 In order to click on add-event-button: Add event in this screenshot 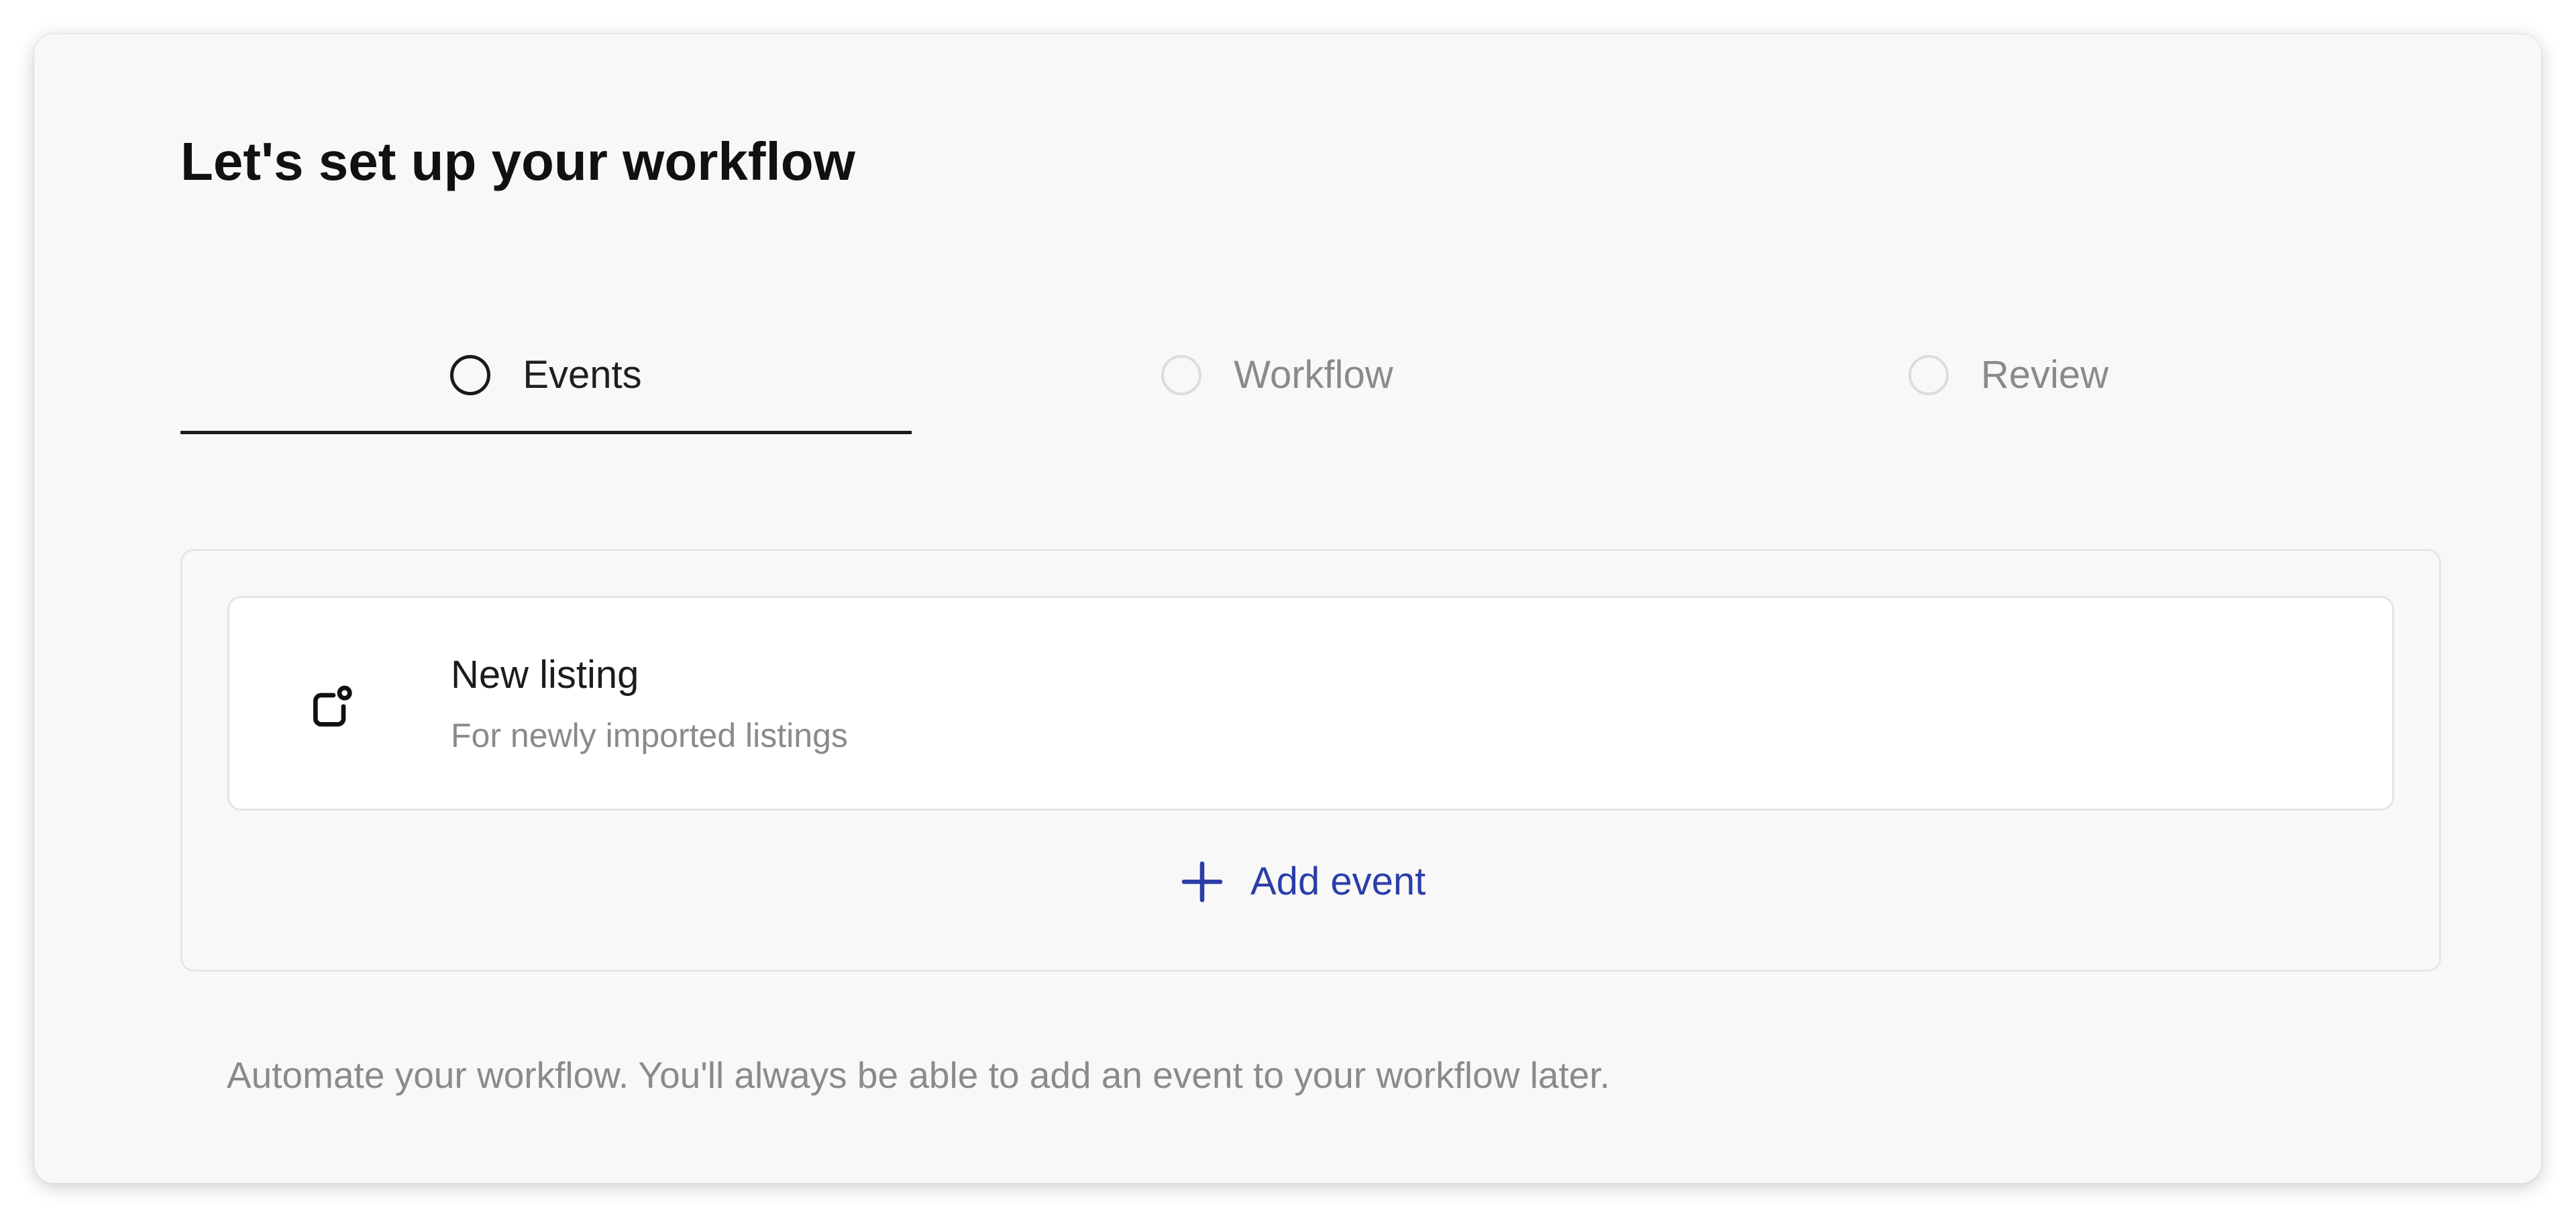, I will do `click(1302, 882)`.